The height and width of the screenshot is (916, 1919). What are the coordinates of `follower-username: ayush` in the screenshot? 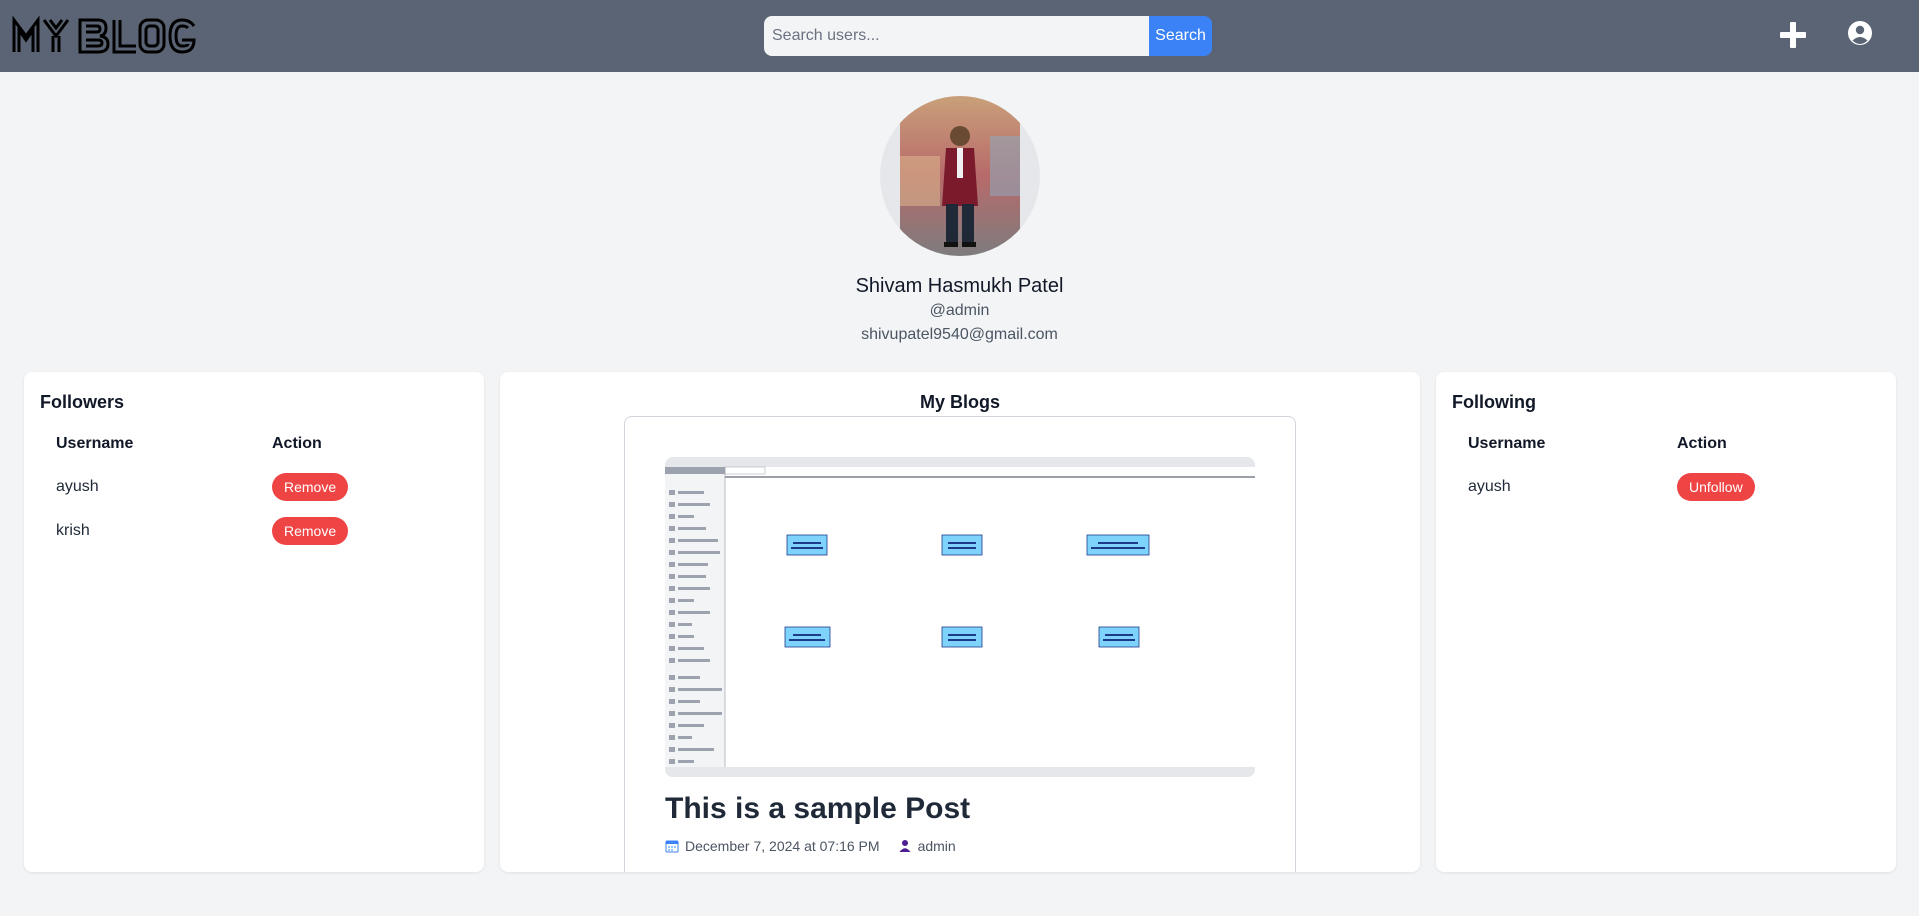 It's located at (77, 486).